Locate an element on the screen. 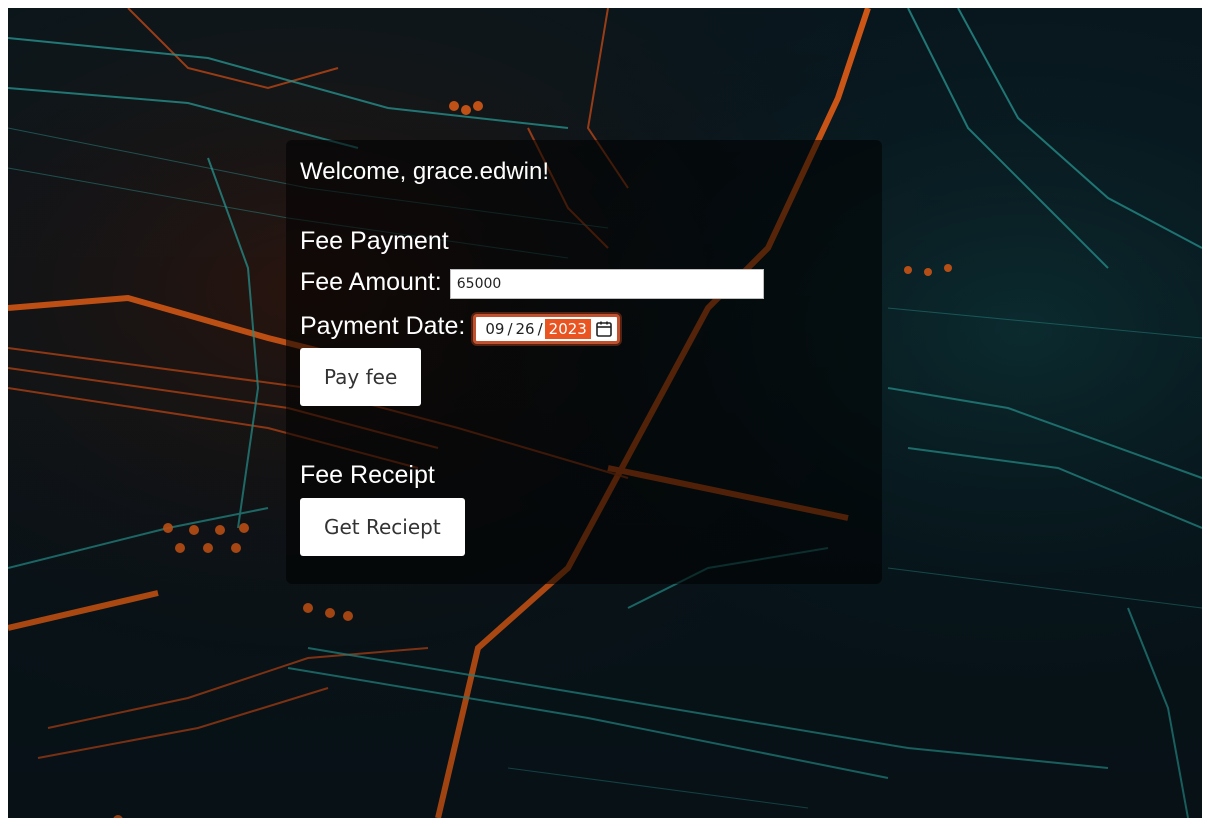  fee-amount-input is located at coordinates (606, 284).